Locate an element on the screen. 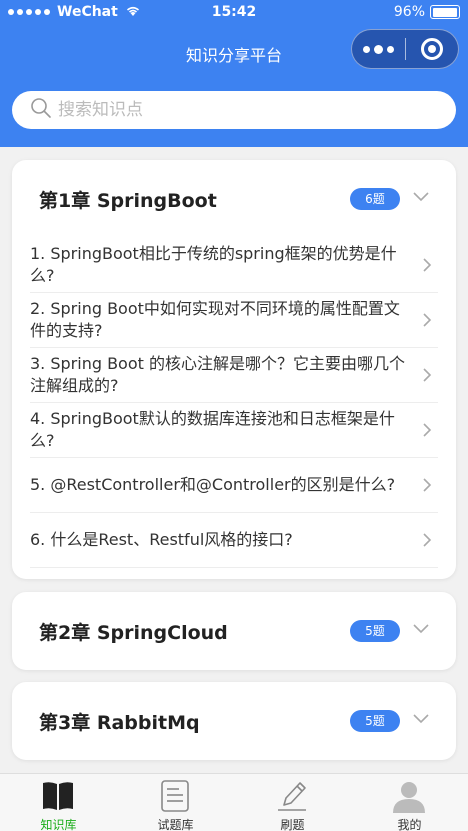 This screenshot has height=831, width=468. tab-bar: 知识库 试题库 刷题 我的 is located at coordinates (234, 802).